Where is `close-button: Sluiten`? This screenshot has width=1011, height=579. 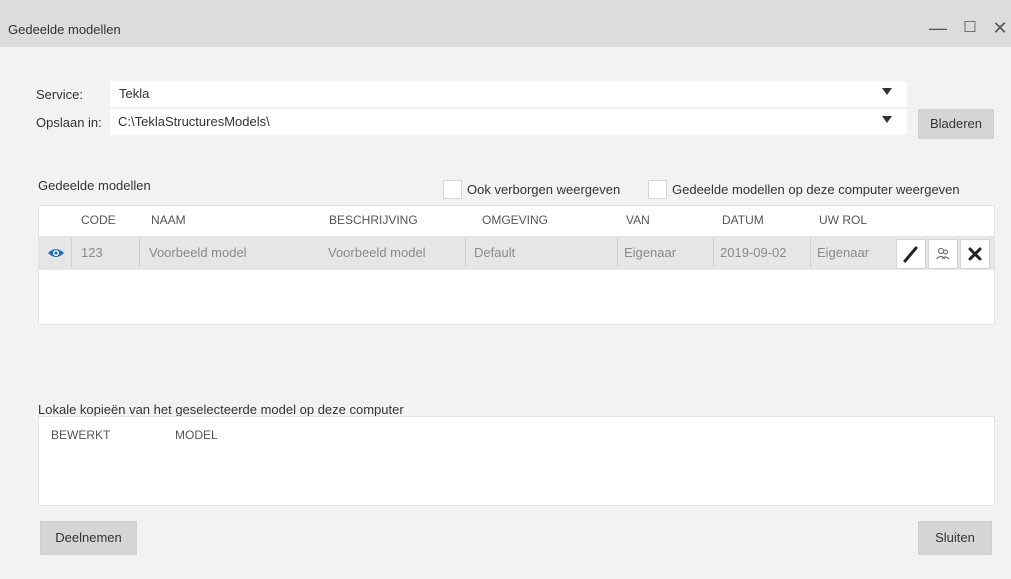 close-button: Sluiten is located at coordinates (955, 538).